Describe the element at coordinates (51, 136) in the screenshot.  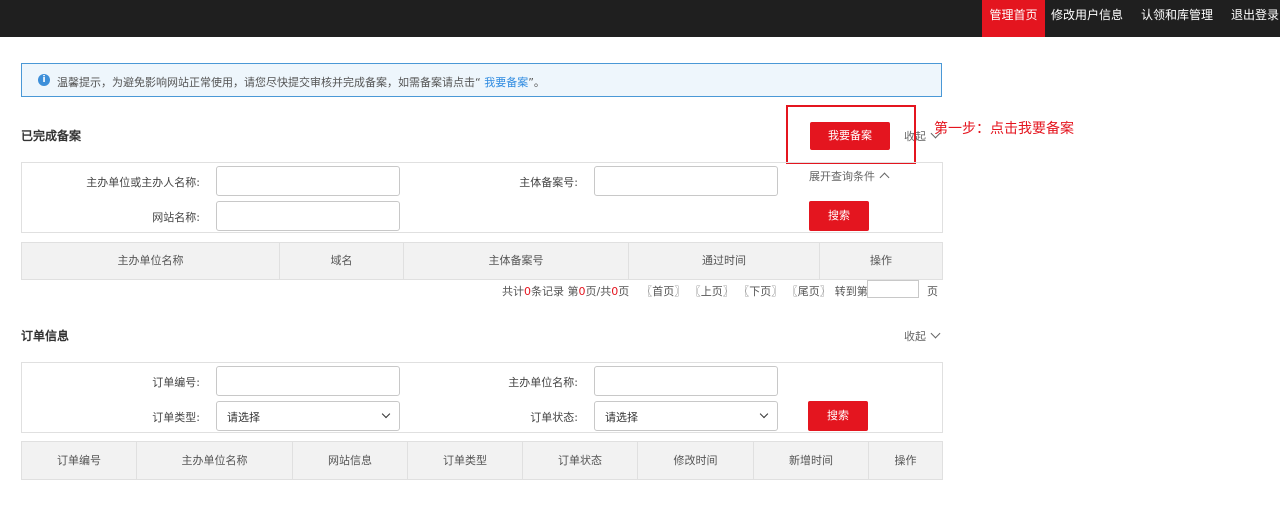
I see `completed-section-title: 已完成备案` at that location.